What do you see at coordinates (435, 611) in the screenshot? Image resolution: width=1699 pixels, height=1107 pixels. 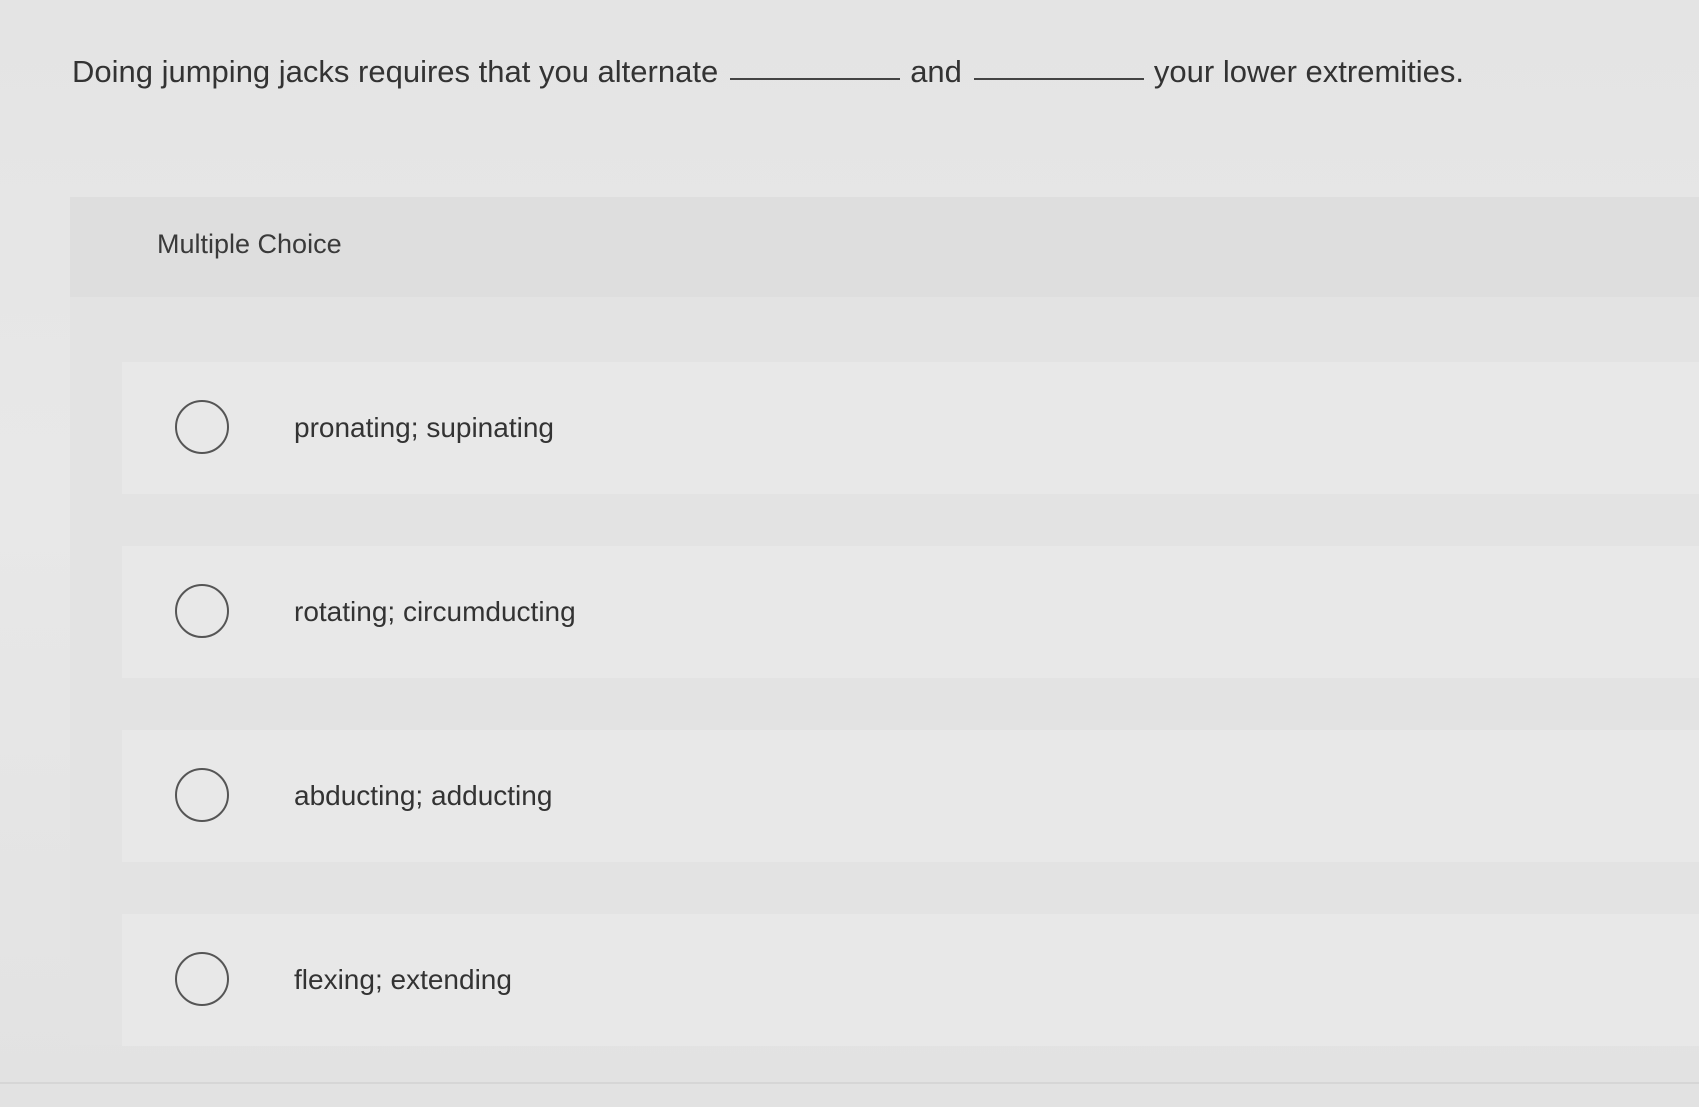 I see `option-label: rotating; circumducting` at bounding box center [435, 611].